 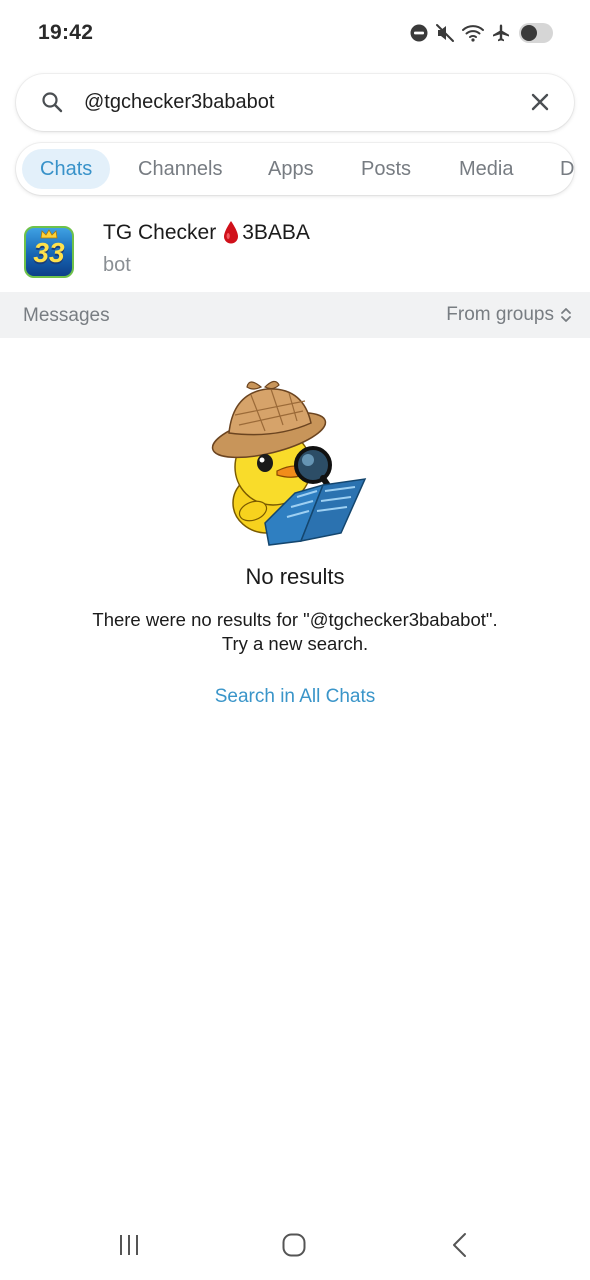 I want to click on home-icon, so click(x=294, y=1245).